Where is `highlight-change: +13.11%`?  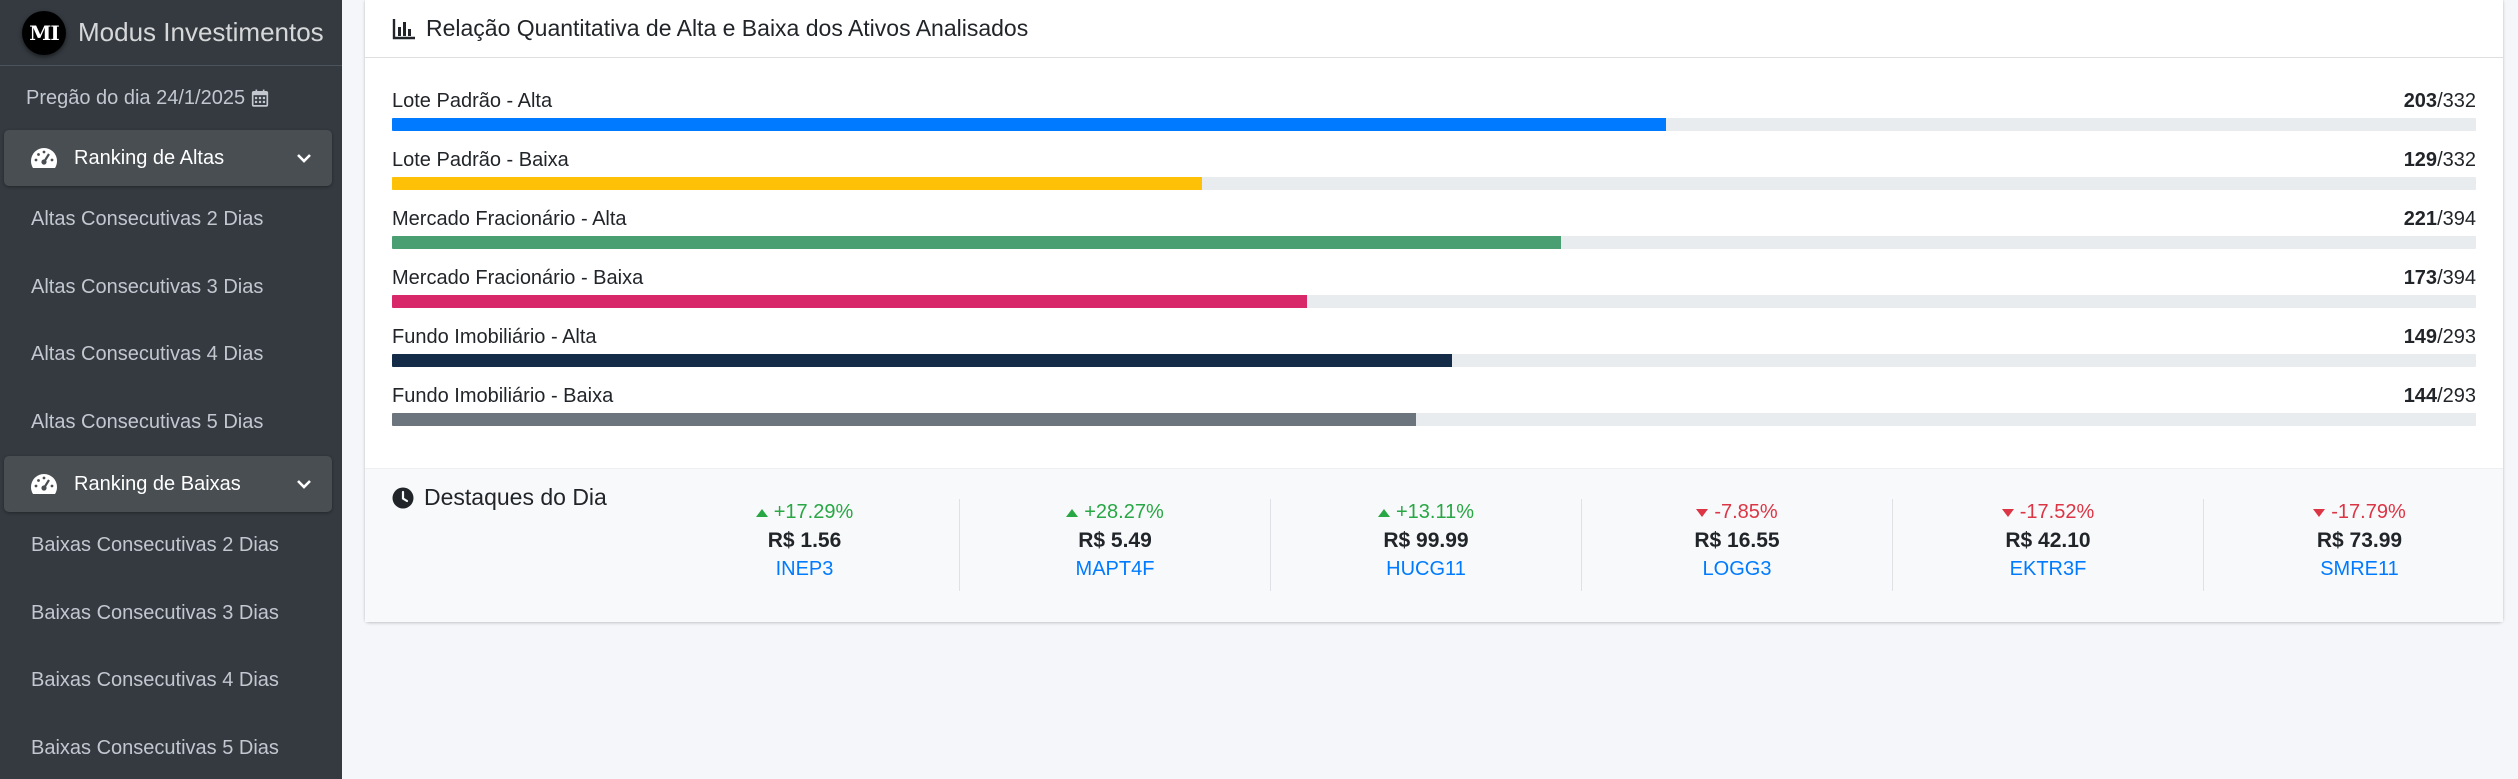 highlight-change: +13.11% is located at coordinates (1426, 512).